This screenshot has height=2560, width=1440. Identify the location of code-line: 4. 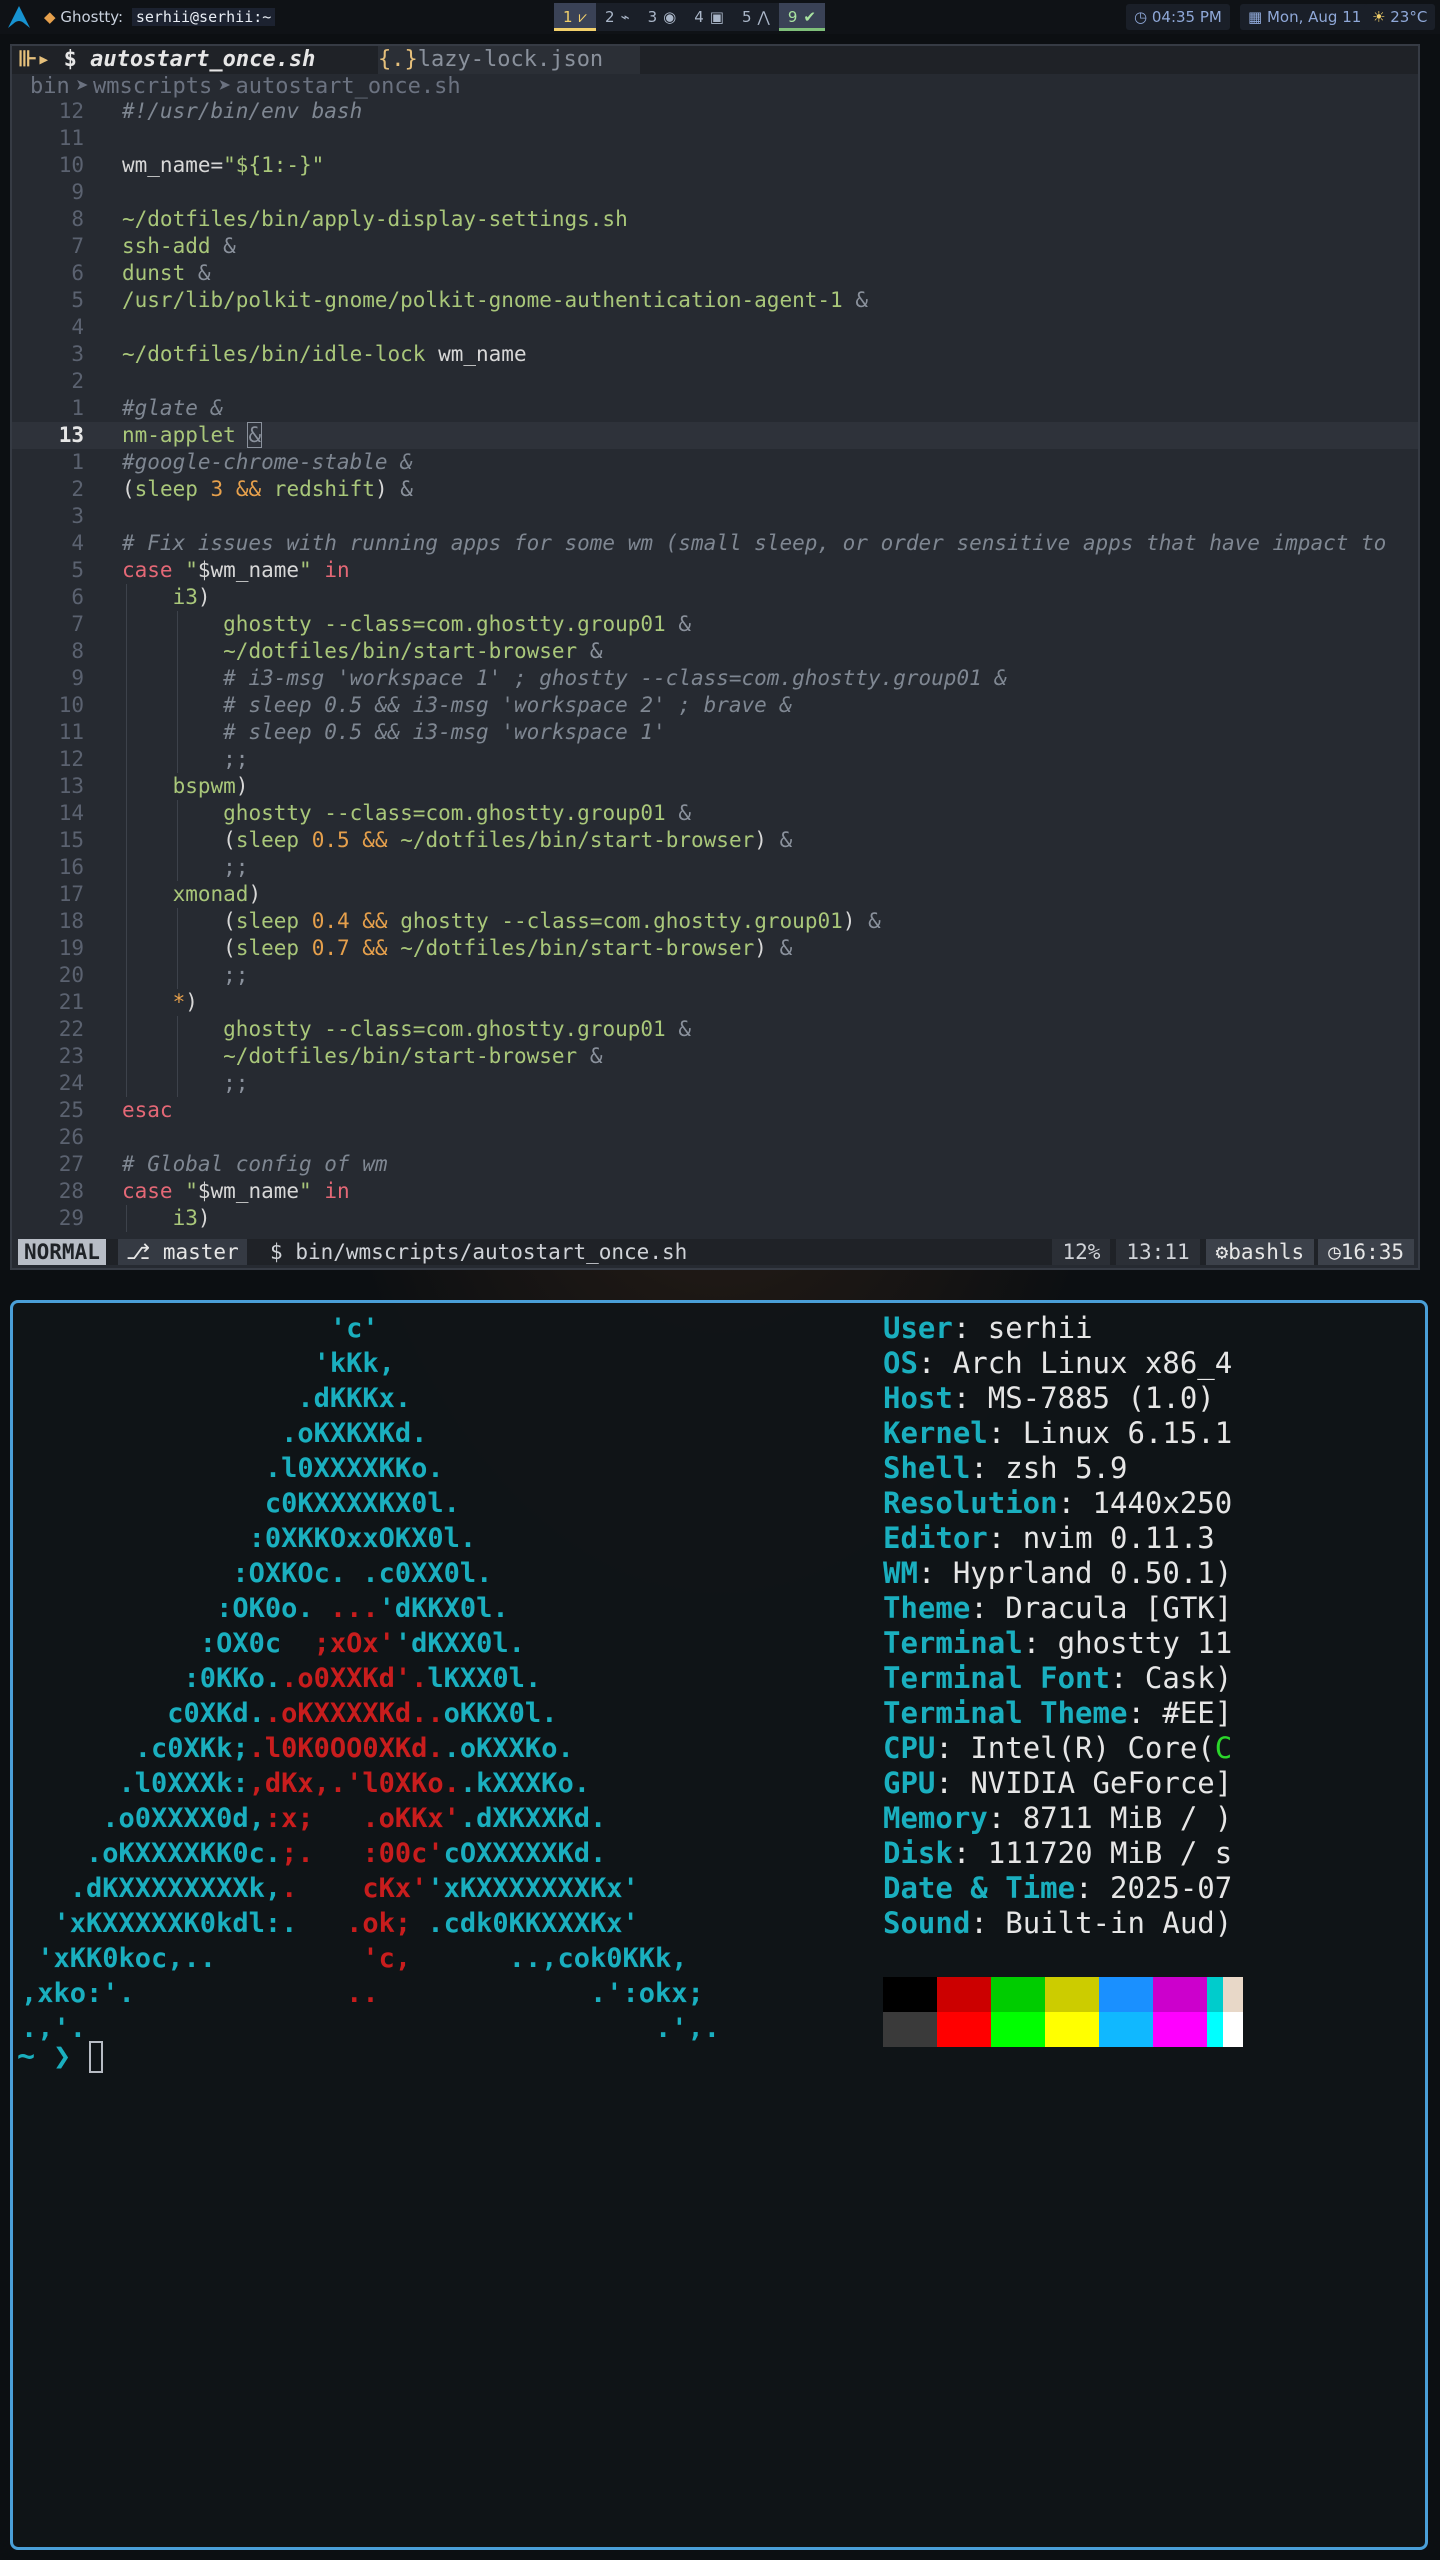
(715, 327).